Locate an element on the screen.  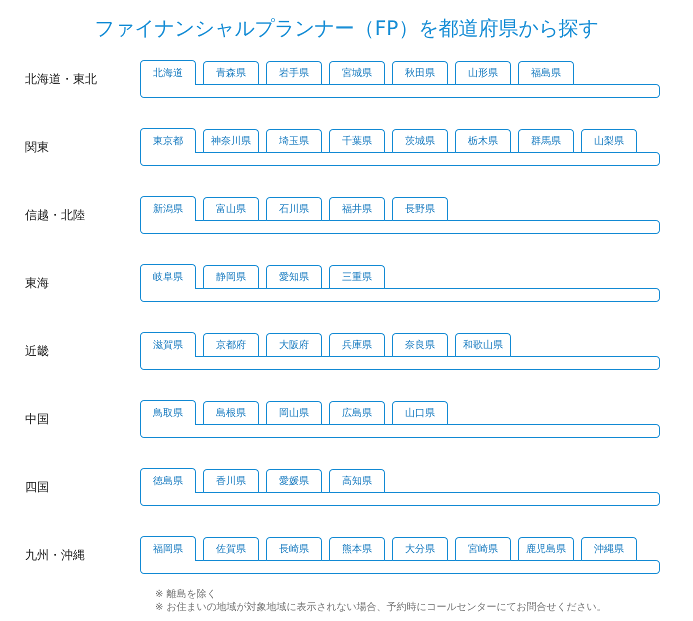
prefecture-tab: 長崎県 is located at coordinates (294, 548).